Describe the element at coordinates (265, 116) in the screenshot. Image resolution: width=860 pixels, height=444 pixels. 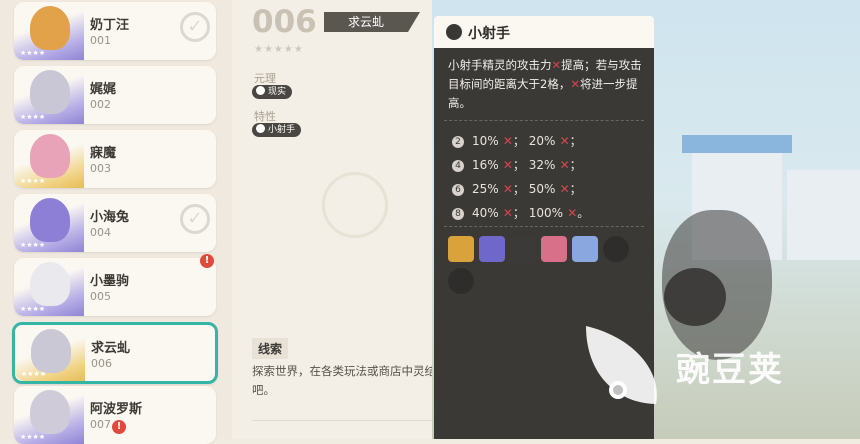
I see `trait-label: 特性` at that location.